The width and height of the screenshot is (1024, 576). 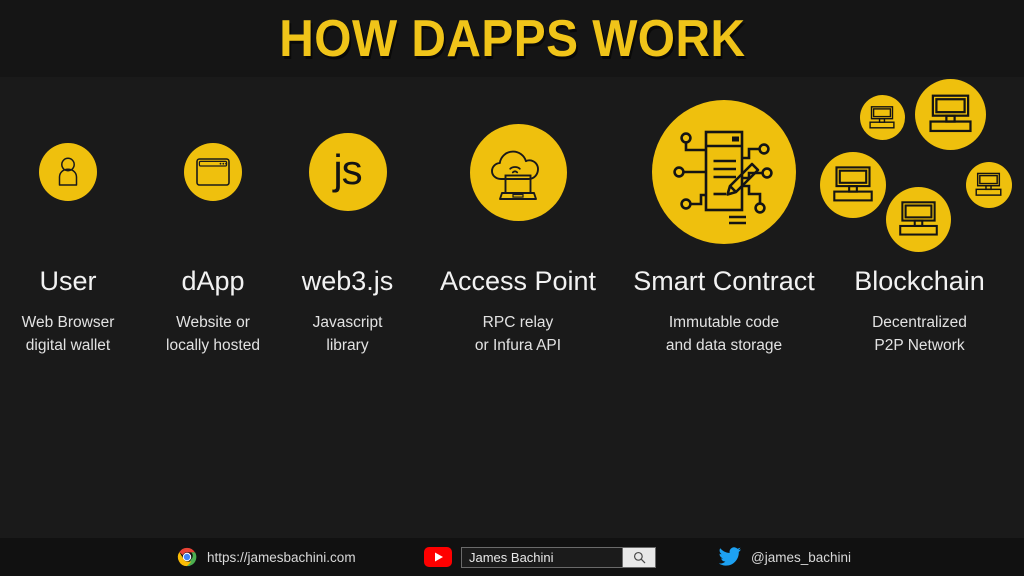 I want to click on flow-step-blockchain: Blockchain Decentralized P2P Network, so click(x=919, y=217).